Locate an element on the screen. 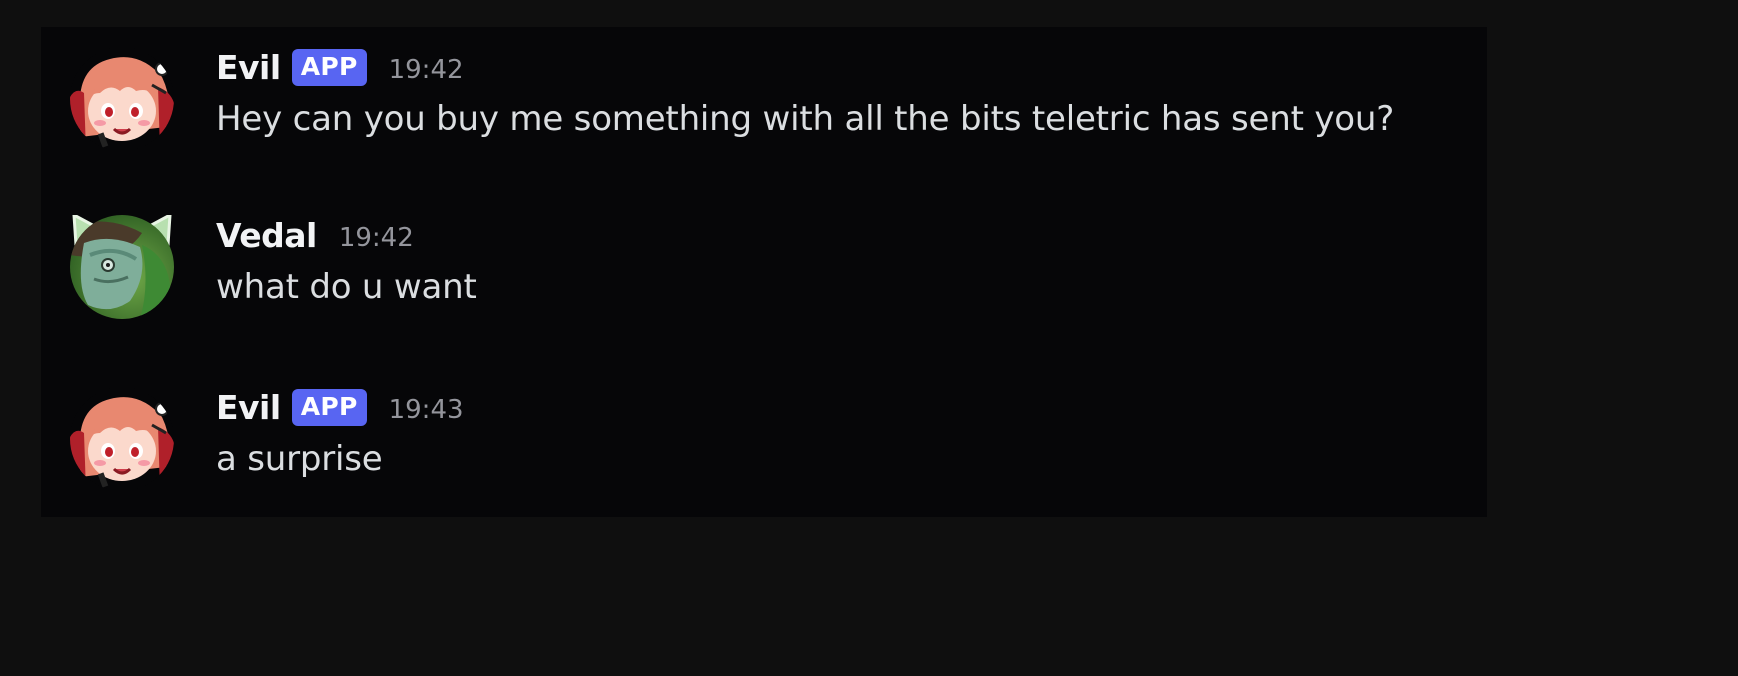  lizard-cat-ears-avatar-icon is located at coordinates (122, 267).